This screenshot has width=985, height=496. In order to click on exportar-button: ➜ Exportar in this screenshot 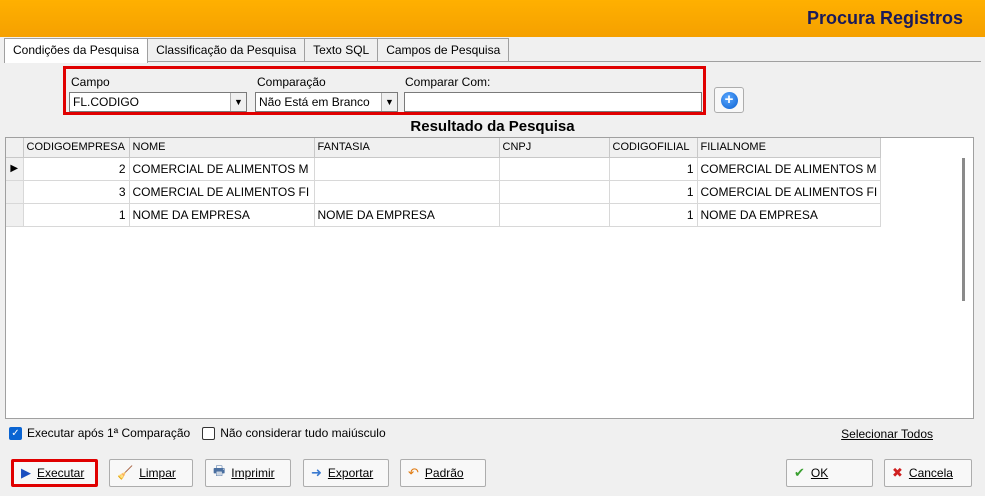, I will do `click(346, 473)`.